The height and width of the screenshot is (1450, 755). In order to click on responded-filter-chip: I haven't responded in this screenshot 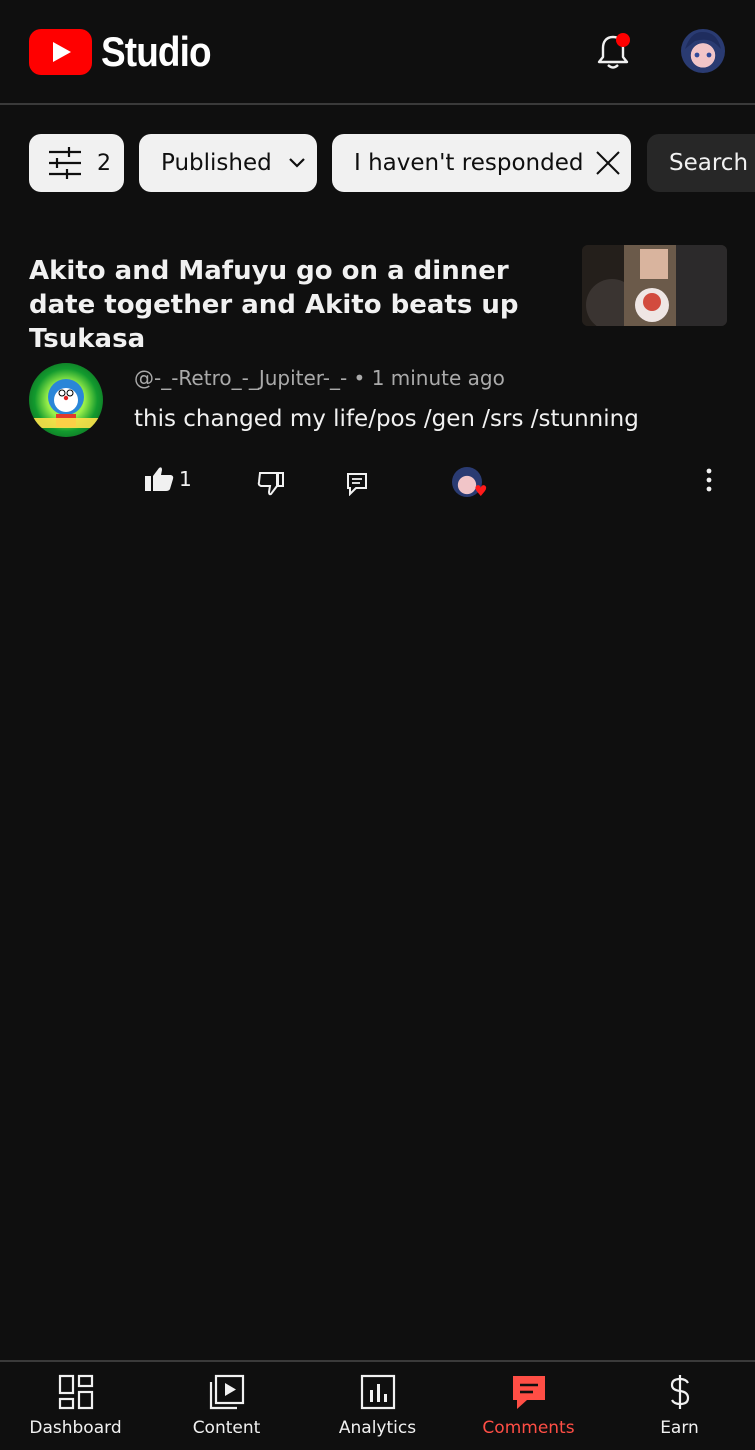, I will do `click(481, 163)`.